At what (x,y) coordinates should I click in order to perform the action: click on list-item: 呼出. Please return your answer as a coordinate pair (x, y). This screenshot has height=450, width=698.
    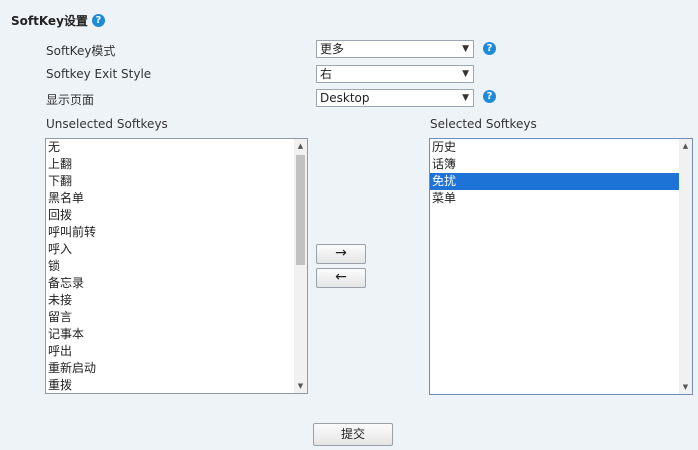
    Looking at the image, I should click on (176, 351).